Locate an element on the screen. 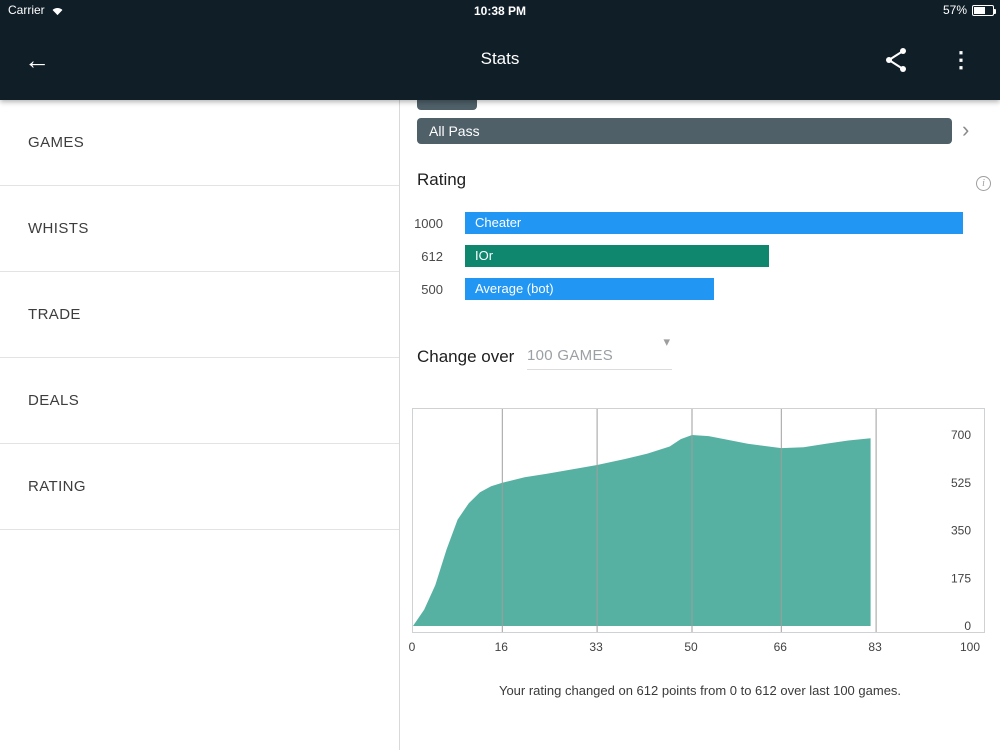 The image size is (1000, 750). app-header: Carrier 10:38 PM 57% ← Stats ⋮ is located at coordinates (500, 50).